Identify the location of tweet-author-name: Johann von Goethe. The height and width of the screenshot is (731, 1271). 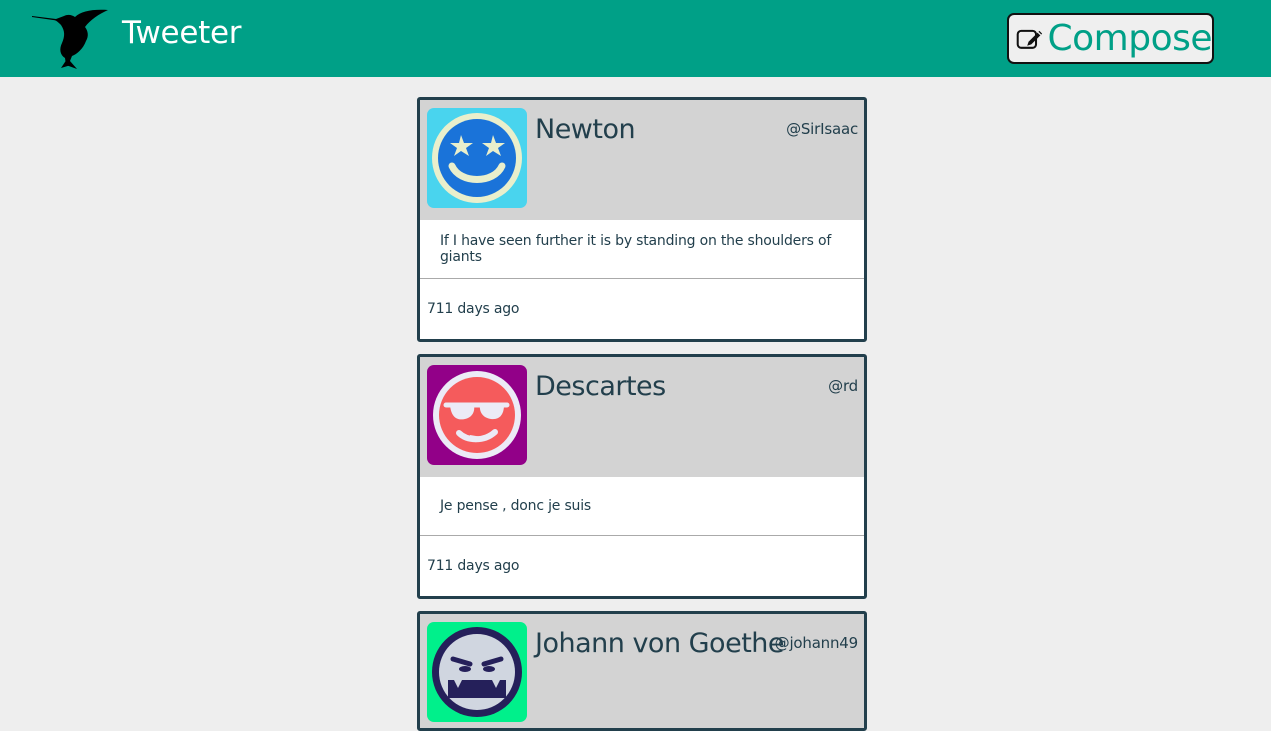
(660, 643).